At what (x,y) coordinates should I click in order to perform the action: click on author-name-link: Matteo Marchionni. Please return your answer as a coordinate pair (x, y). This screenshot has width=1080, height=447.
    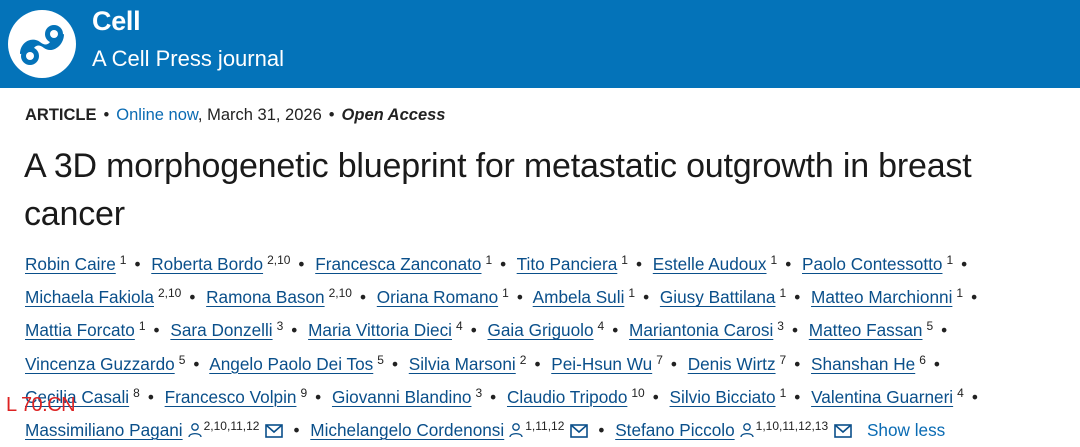
    Looking at the image, I should click on (881, 297).